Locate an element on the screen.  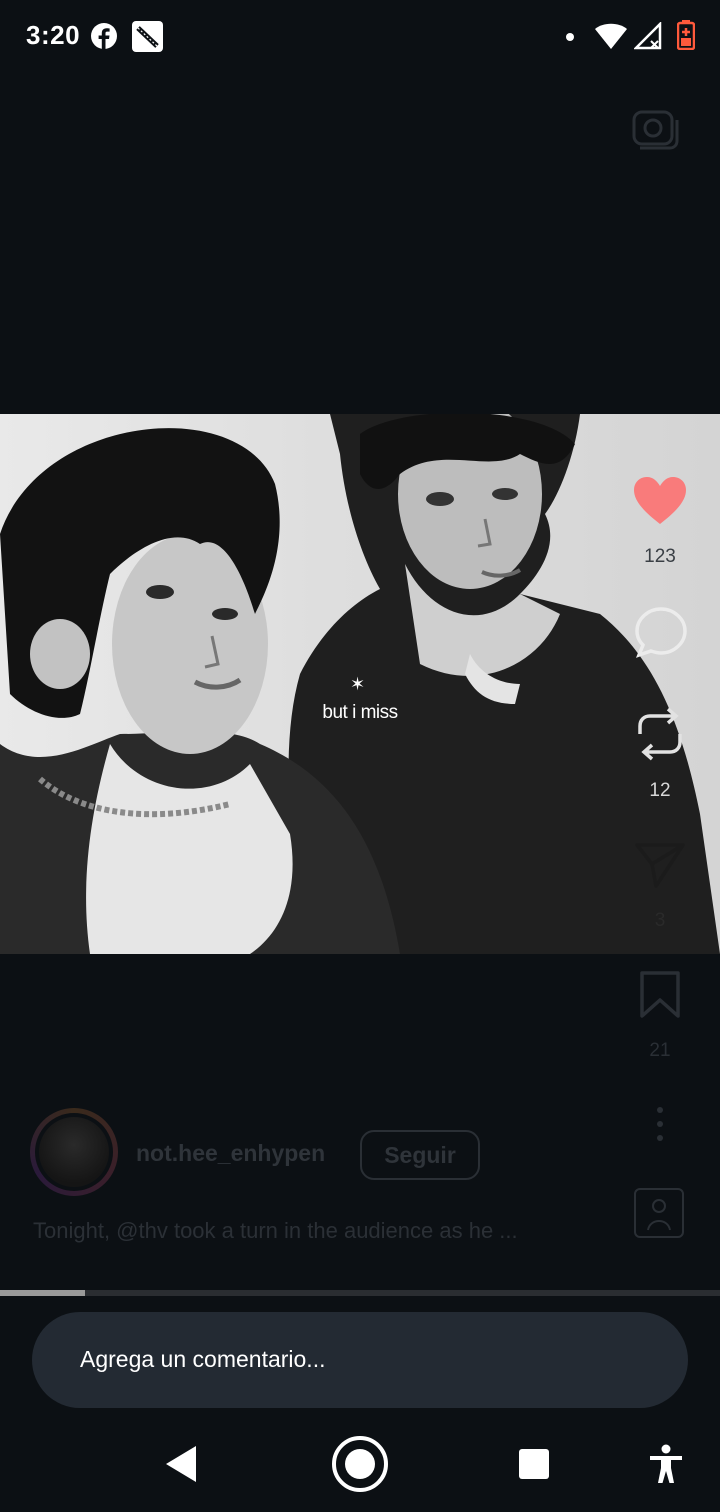
recents-icon is located at coordinates (534, 1464).